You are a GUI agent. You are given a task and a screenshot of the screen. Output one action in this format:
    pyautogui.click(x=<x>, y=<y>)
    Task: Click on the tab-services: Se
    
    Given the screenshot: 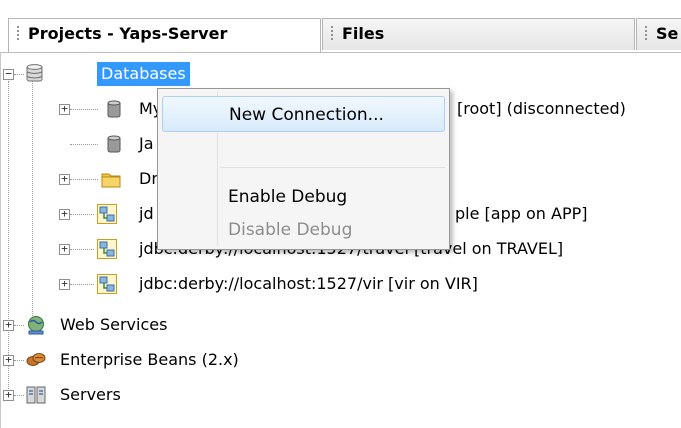 What is the action you would take?
    pyautogui.click(x=658, y=34)
    